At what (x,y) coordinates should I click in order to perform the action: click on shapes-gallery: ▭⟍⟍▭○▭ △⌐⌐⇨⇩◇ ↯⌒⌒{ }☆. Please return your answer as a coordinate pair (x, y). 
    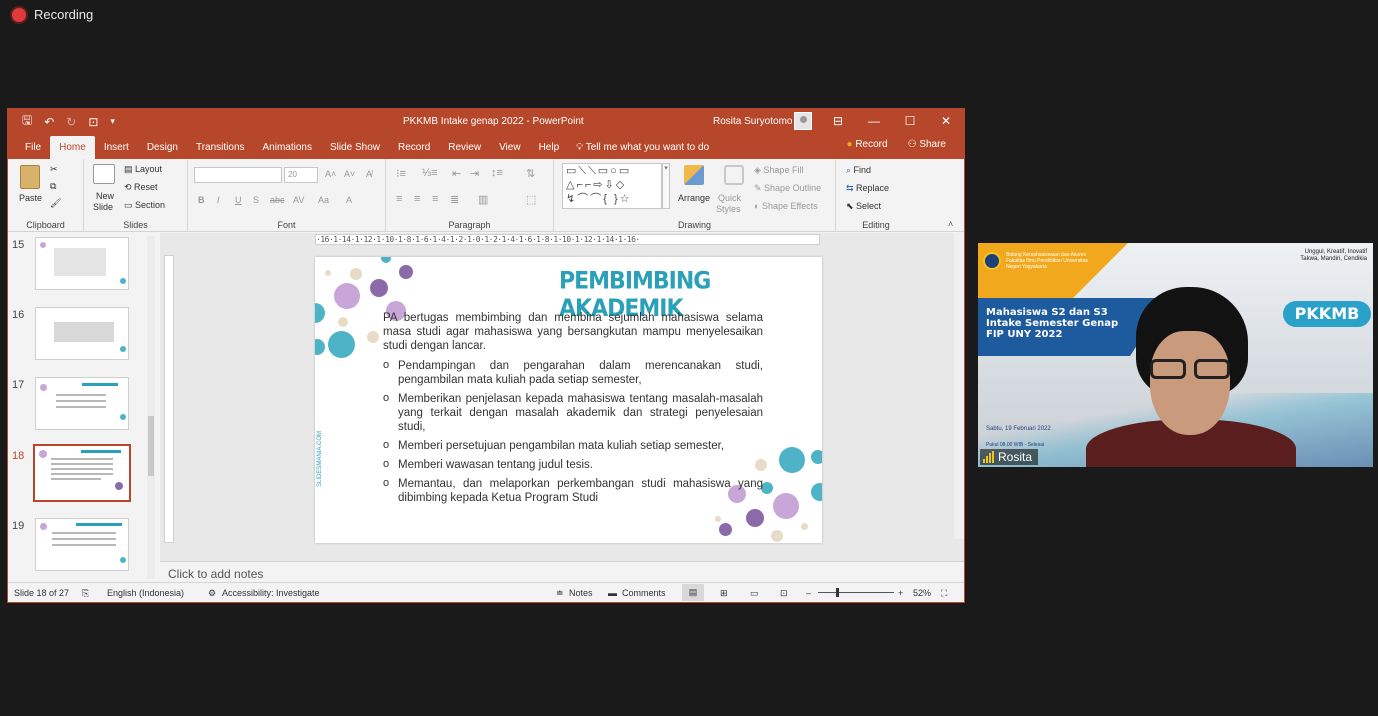
    Looking at the image, I should click on (612, 186).